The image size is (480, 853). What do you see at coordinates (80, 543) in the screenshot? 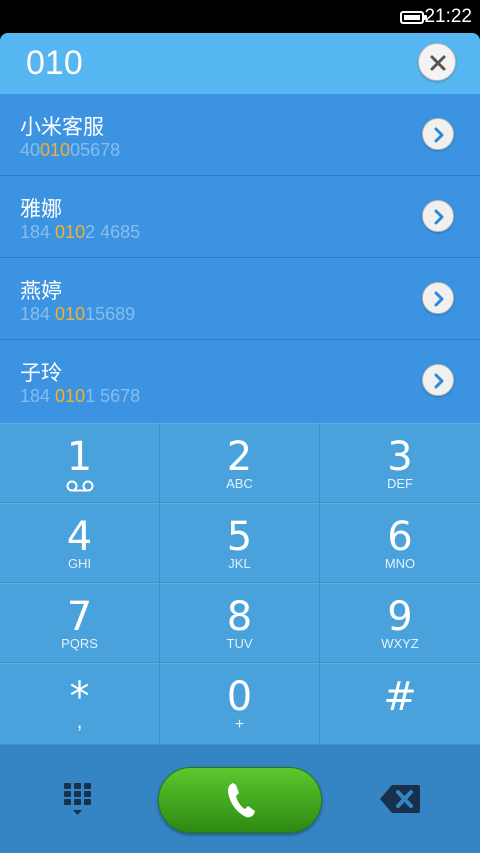
I see `key-4: 4 GHI` at bounding box center [80, 543].